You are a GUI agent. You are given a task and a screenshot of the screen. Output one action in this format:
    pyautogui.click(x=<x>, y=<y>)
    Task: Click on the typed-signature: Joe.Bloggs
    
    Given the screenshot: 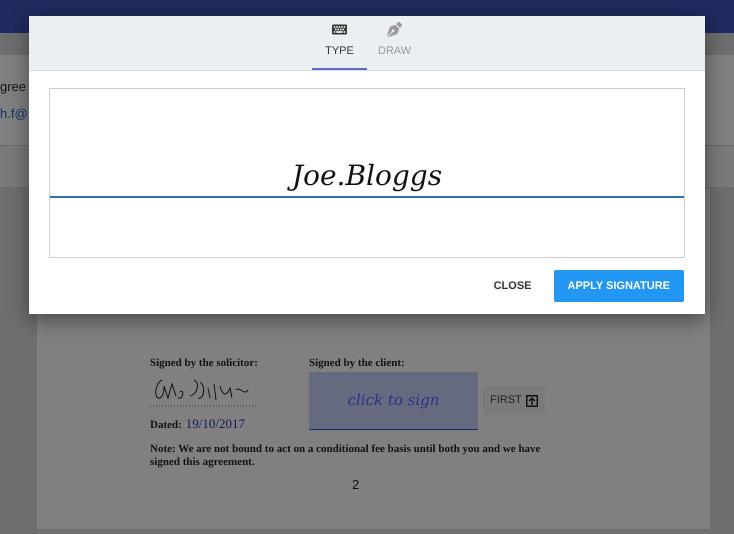 What is the action you would take?
    pyautogui.click(x=367, y=176)
    